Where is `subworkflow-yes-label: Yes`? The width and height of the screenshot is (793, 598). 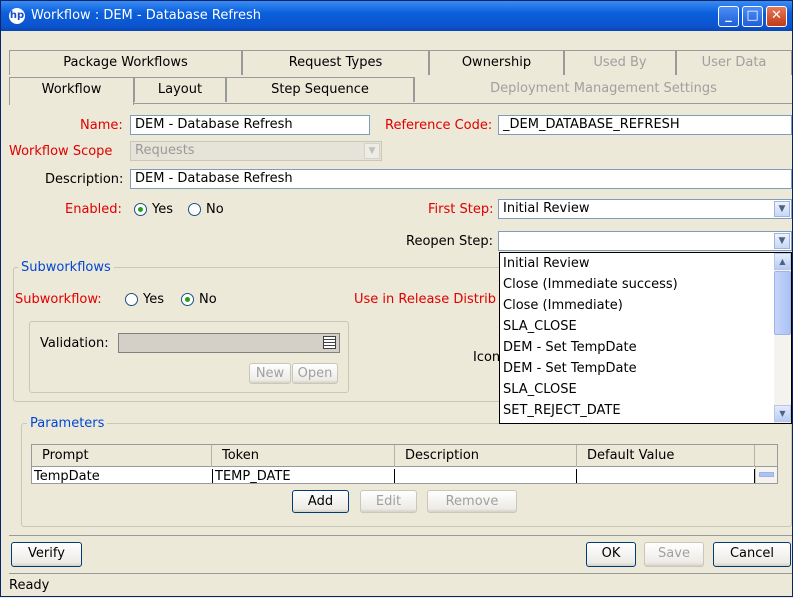 subworkflow-yes-label: Yes is located at coordinates (153, 299).